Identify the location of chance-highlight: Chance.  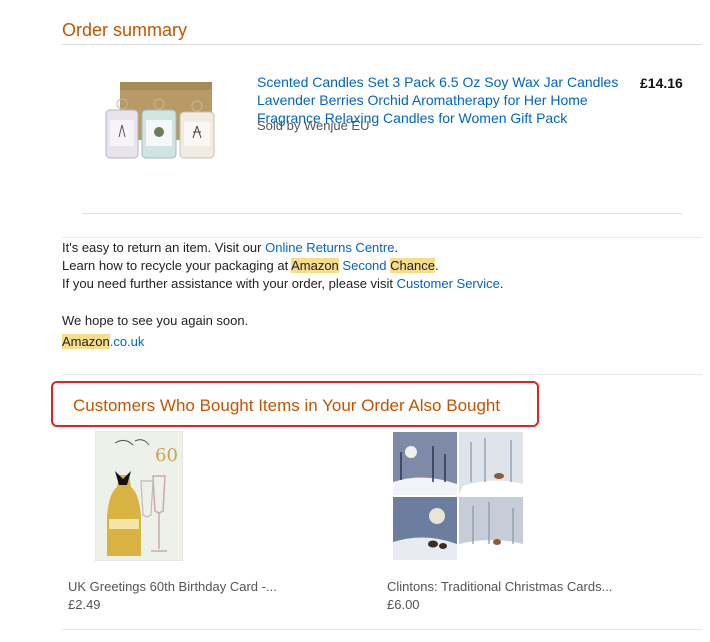
(412, 265).